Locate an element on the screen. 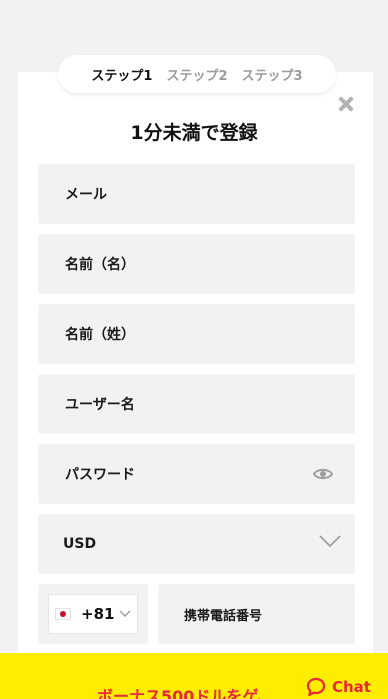 The width and height of the screenshot is (388, 699). bonus-banner: ボーナス500ドルをゲ、 Chat is located at coordinates (194, 676).